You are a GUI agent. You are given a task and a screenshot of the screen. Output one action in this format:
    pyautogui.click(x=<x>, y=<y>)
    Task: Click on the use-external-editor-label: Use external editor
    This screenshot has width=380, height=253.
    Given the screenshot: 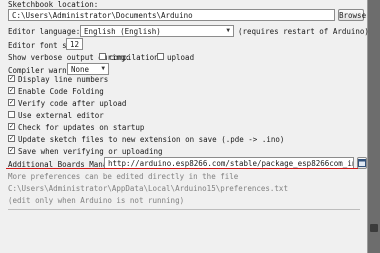 What is the action you would take?
    pyautogui.click(x=61, y=115)
    